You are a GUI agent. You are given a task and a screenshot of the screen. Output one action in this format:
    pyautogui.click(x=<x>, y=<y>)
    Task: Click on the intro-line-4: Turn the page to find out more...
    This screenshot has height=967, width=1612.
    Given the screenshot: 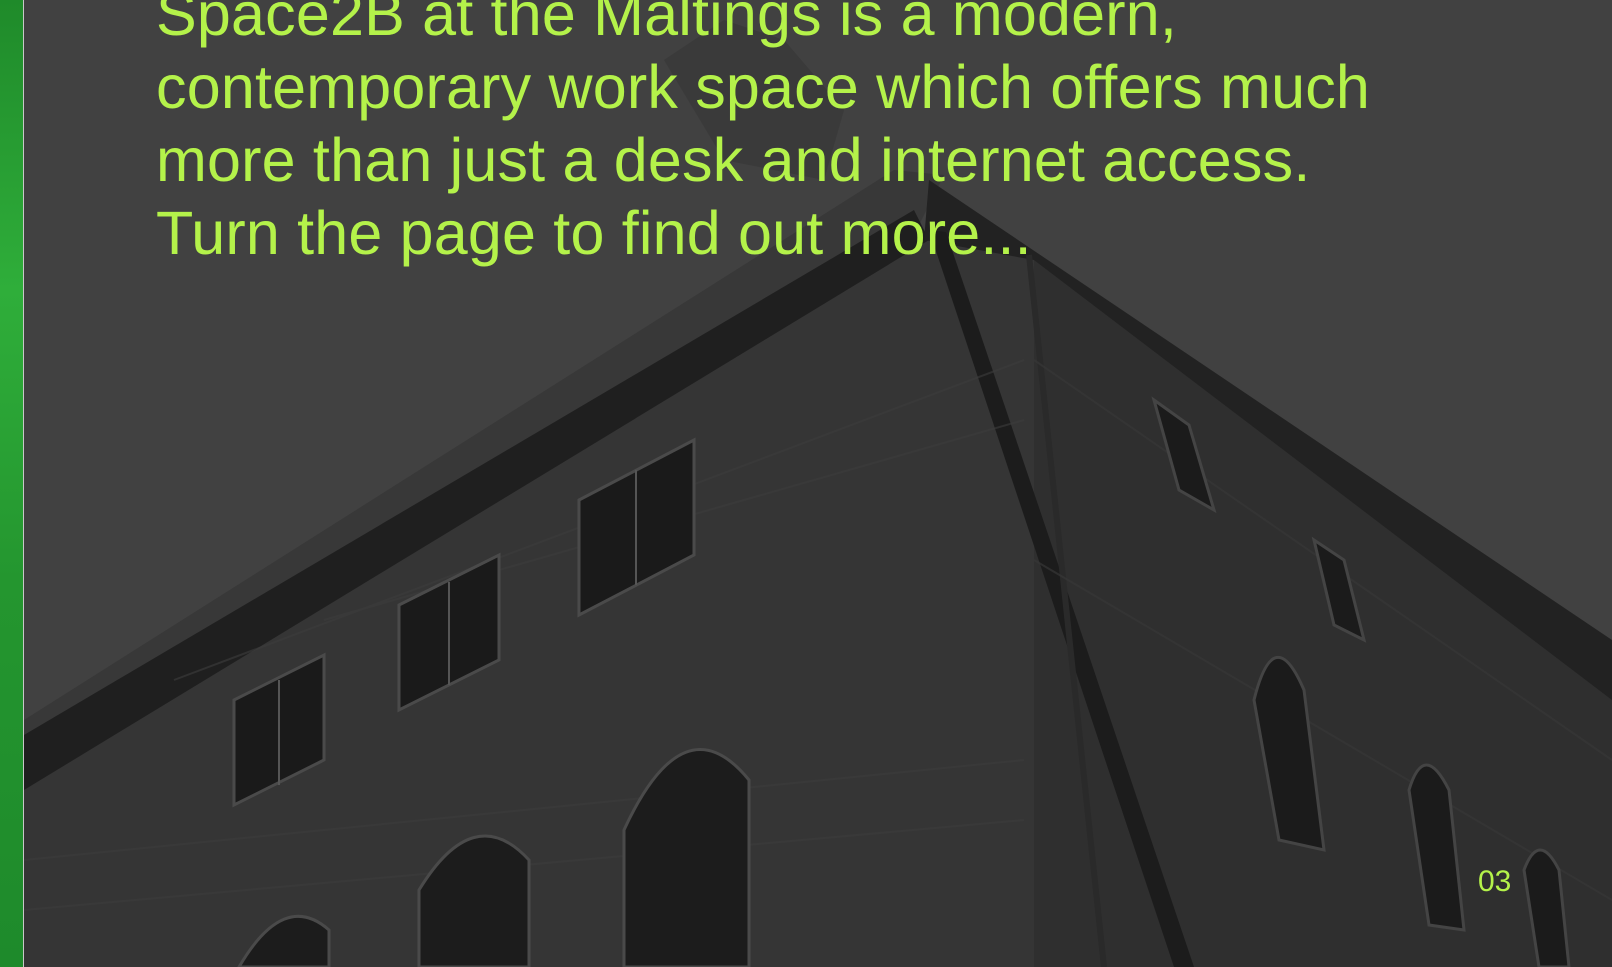 What is the action you would take?
    pyautogui.click(x=594, y=233)
    